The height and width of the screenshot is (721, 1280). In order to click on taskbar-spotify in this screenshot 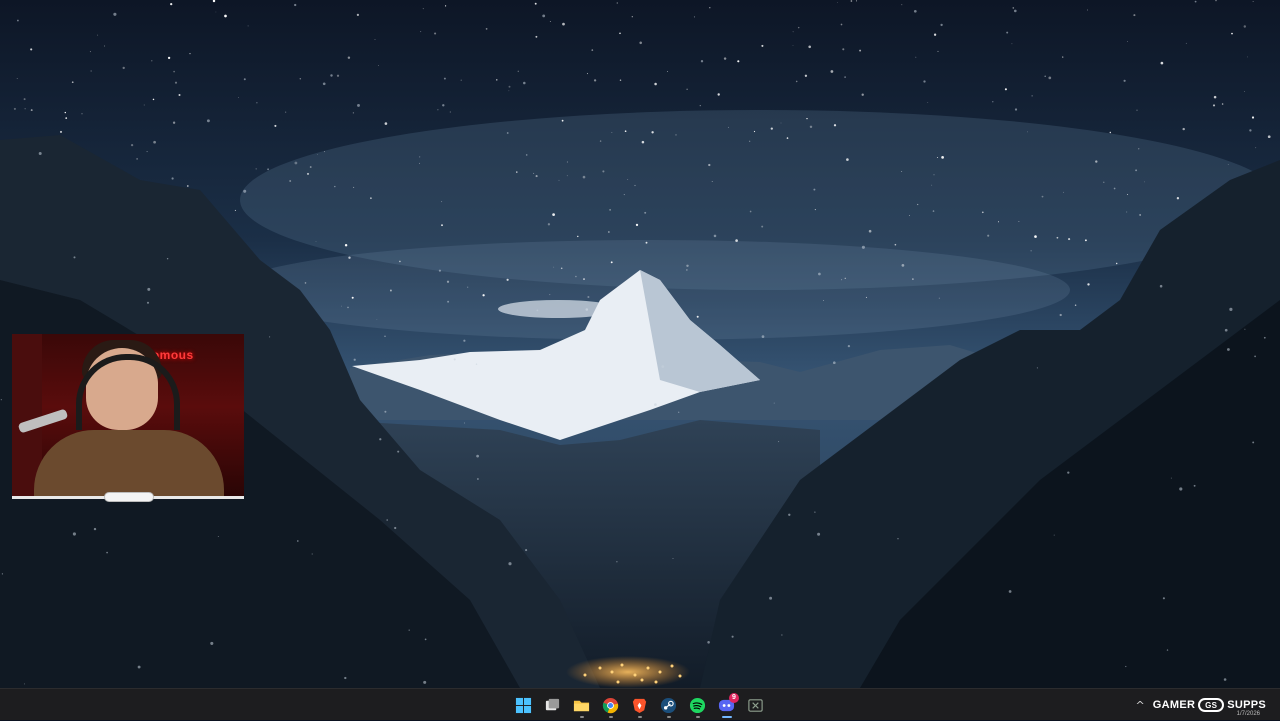, I will do `click(697, 705)`.